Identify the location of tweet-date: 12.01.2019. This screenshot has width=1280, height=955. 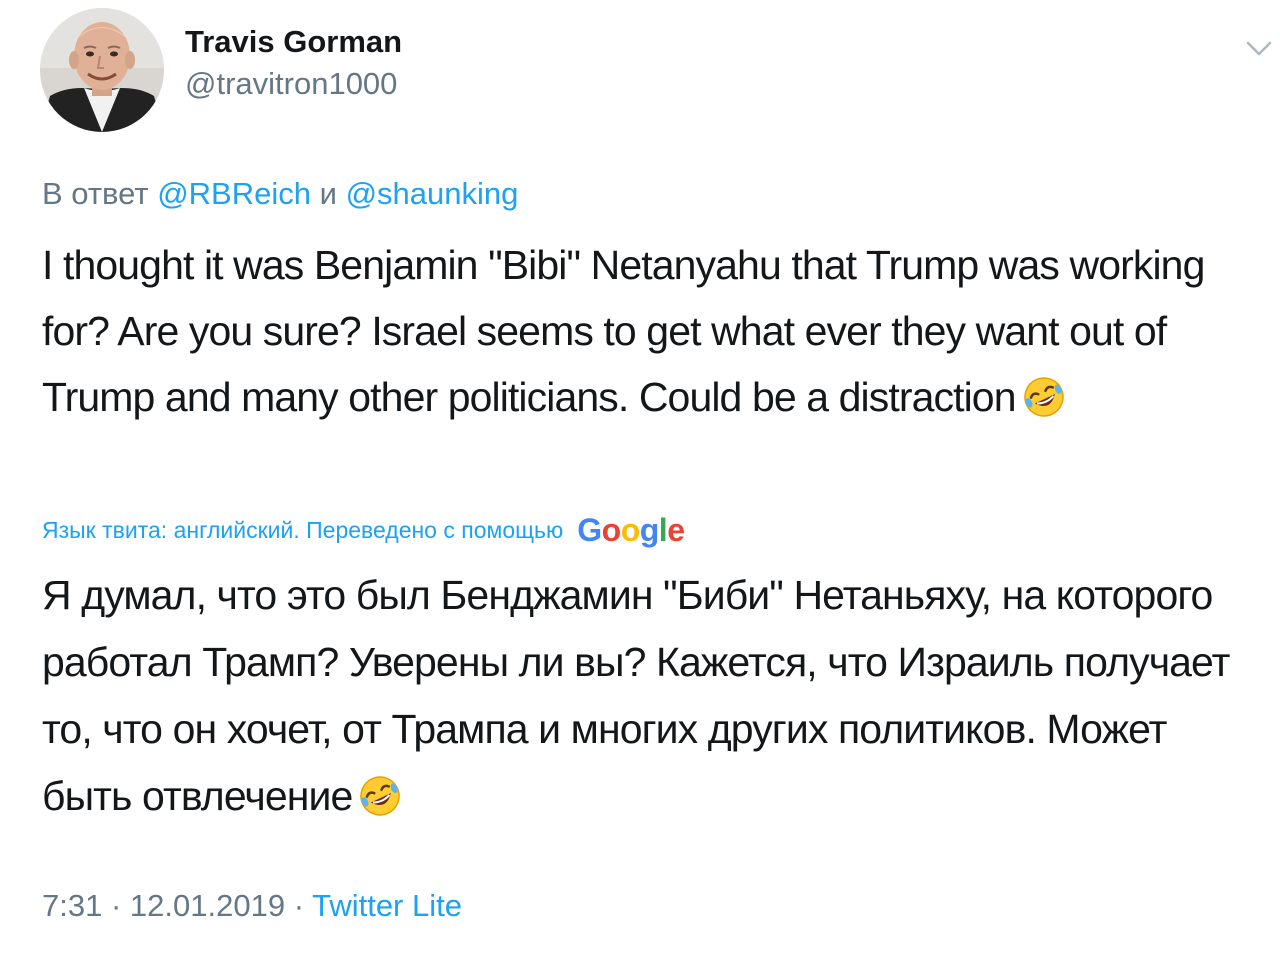
(207, 905).